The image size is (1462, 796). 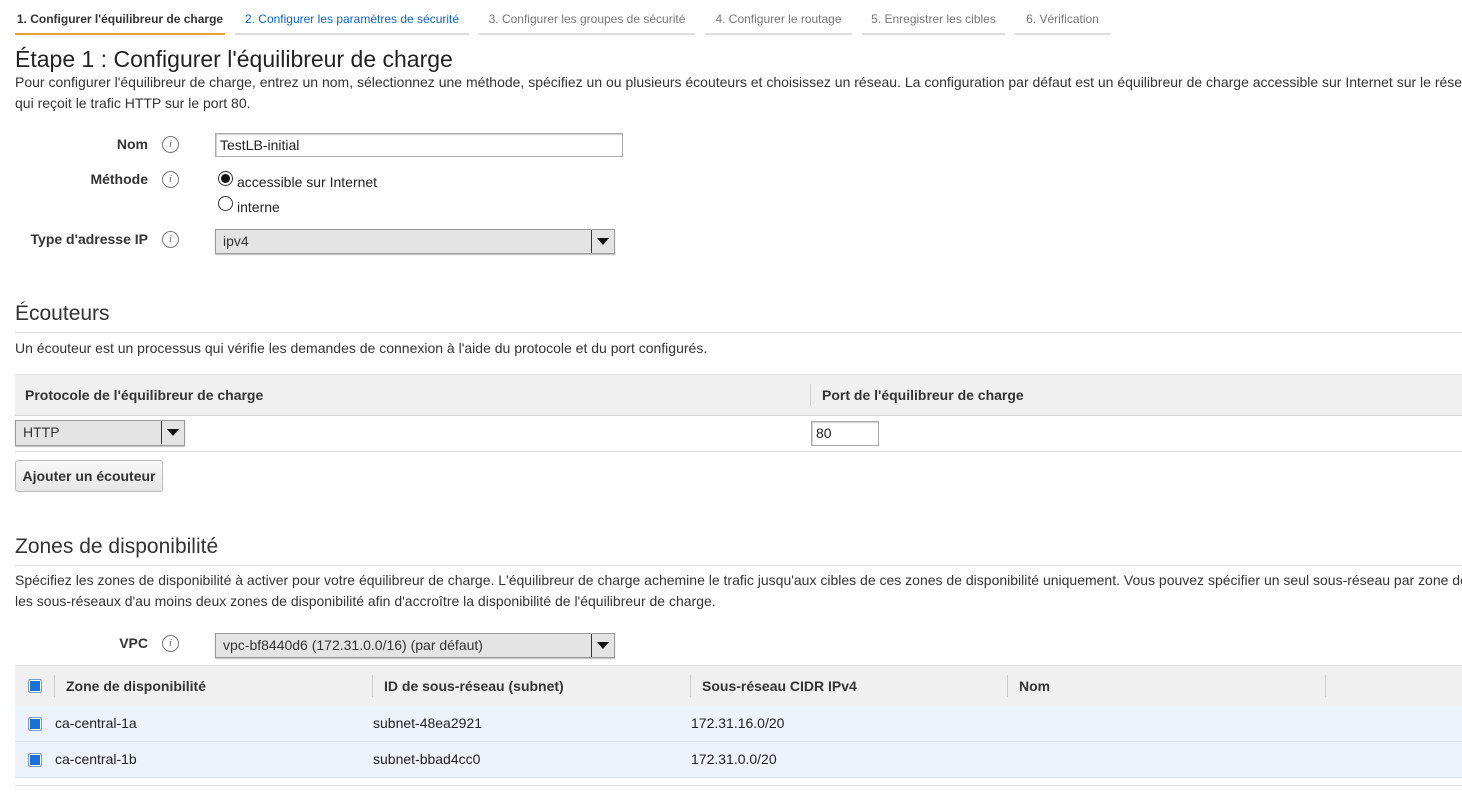 I want to click on tab-configure-load-balancer: 1. Configurer l'équilibreur de charge, so click(x=120, y=17).